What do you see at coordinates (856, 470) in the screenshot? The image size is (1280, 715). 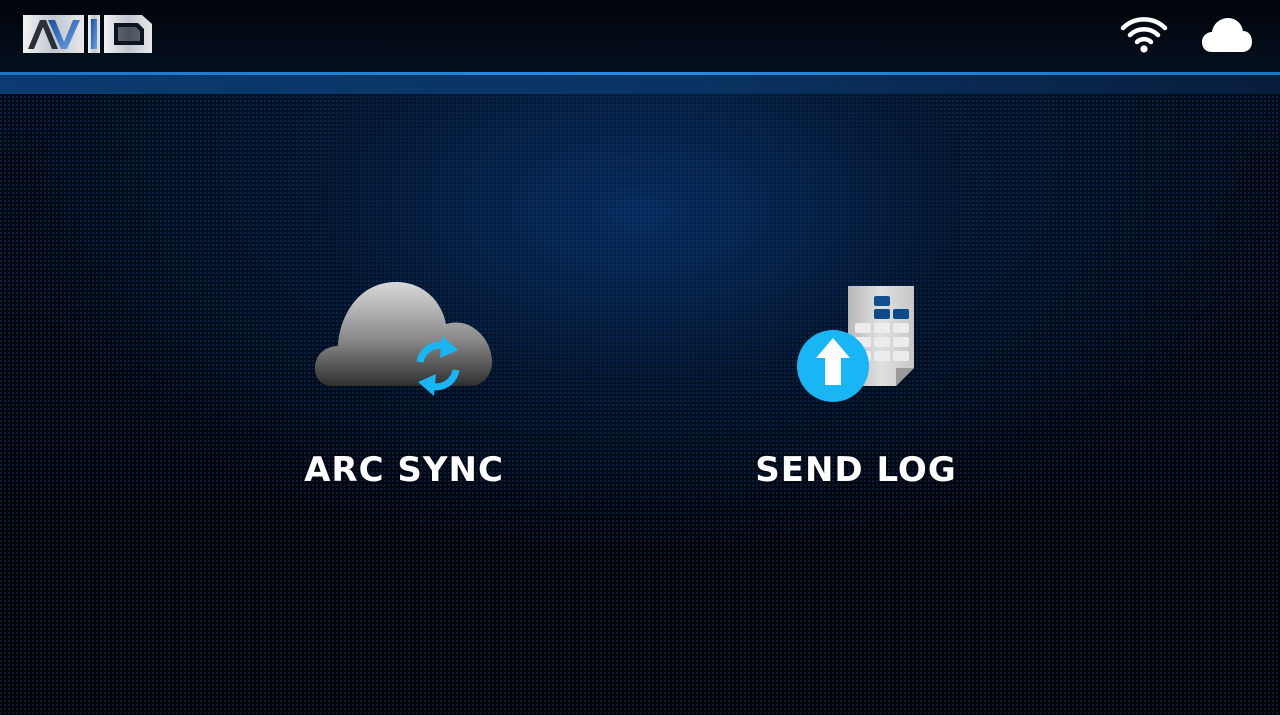 I see `send-log-label: SEND LOG` at bounding box center [856, 470].